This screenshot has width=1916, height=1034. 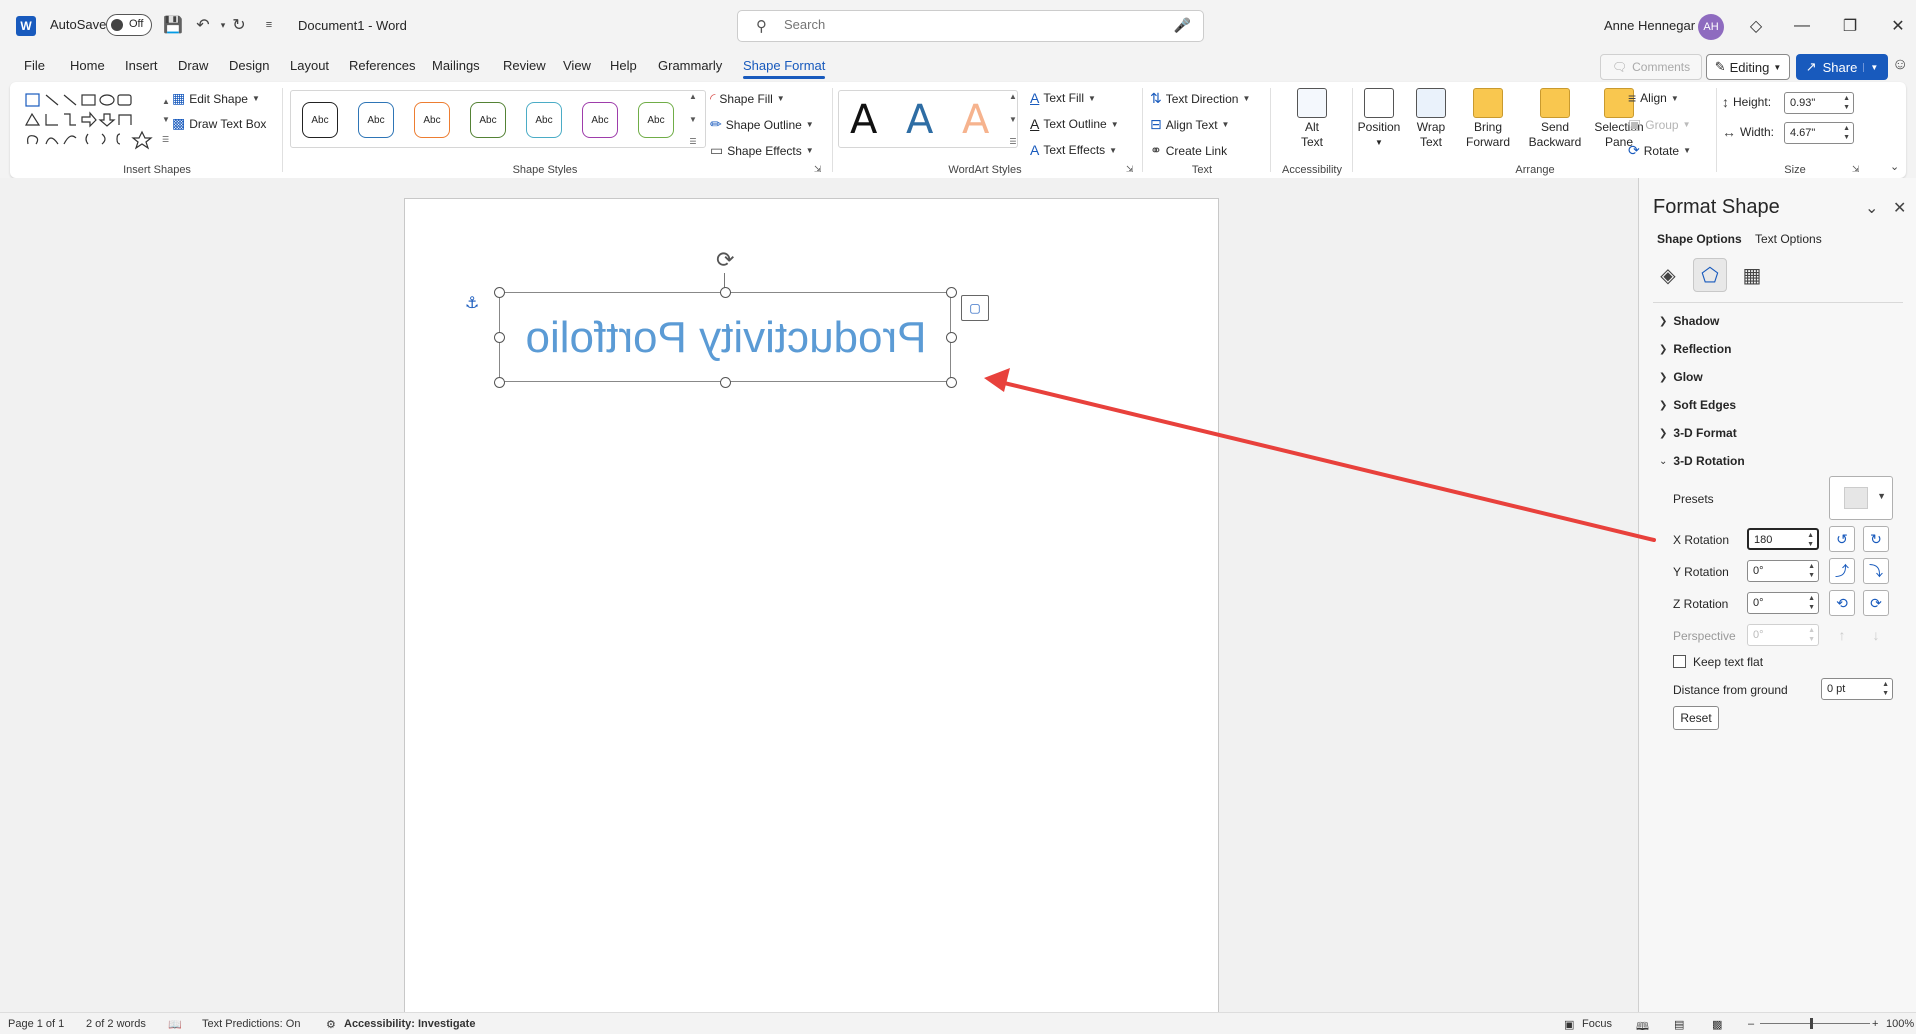 What do you see at coordinates (1783, 635) in the screenshot?
I see `perspective-input: 0° ▲ ▼` at bounding box center [1783, 635].